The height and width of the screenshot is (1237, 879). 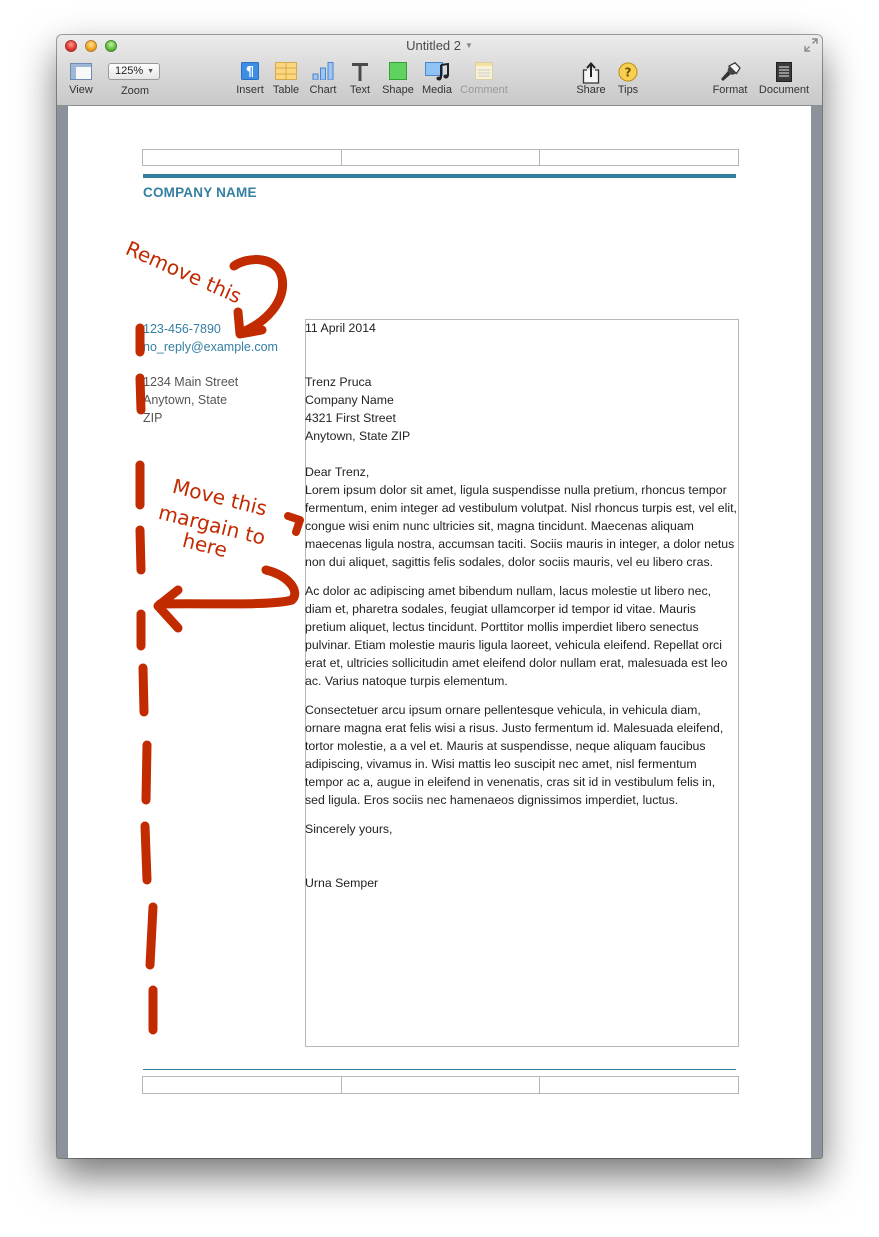 I want to click on sender-address-line: 1234 Main Street, so click(x=191, y=382).